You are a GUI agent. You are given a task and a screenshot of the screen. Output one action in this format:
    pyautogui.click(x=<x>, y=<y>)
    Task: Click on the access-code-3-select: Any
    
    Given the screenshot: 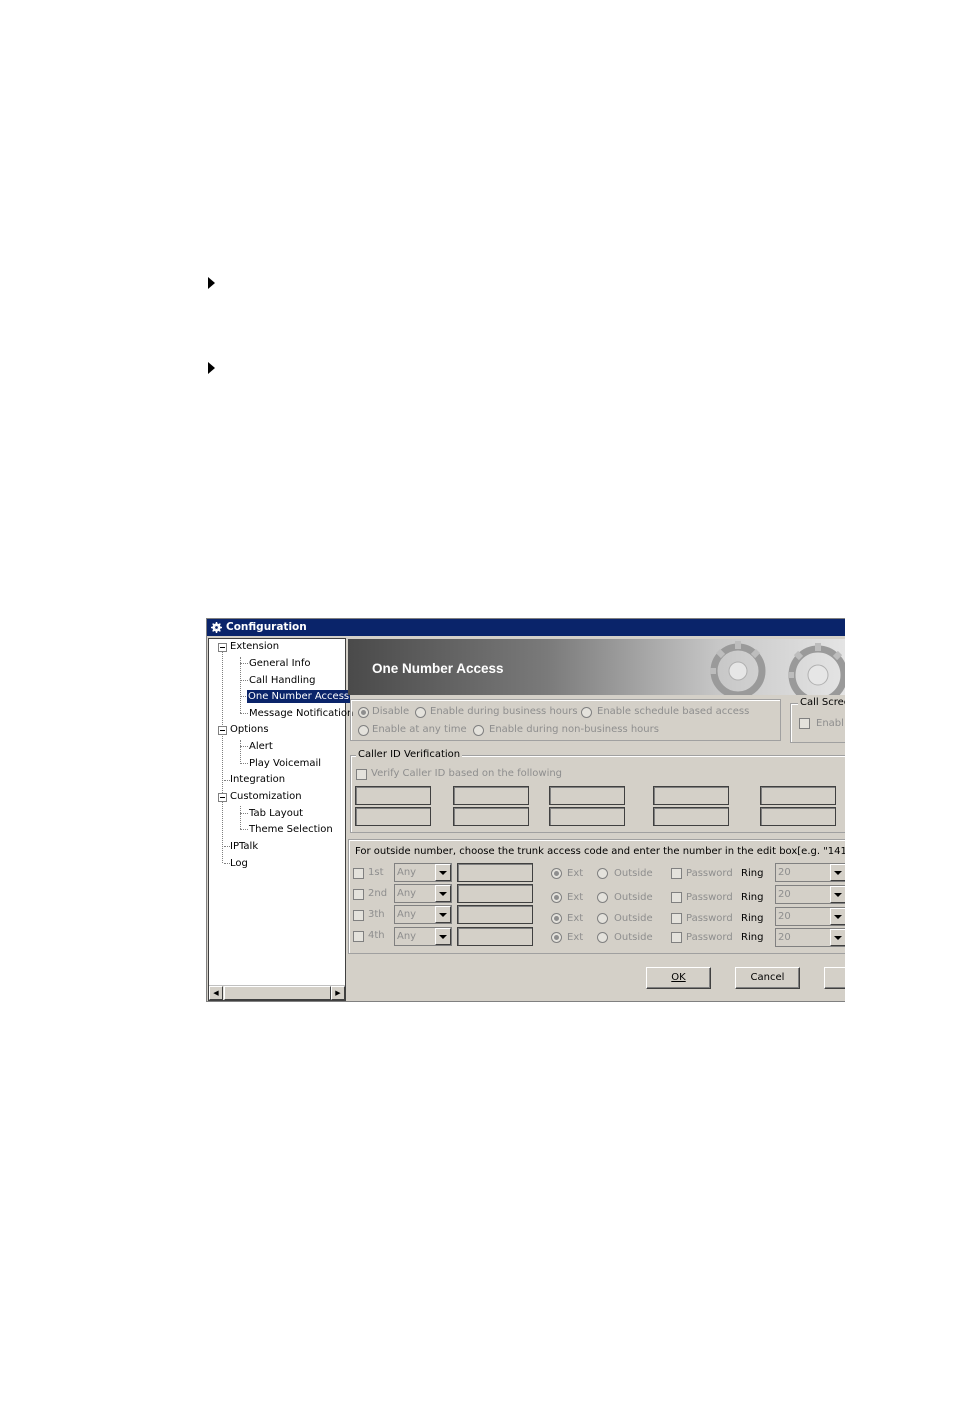 What is the action you would take?
    pyautogui.click(x=423, y=914)
    